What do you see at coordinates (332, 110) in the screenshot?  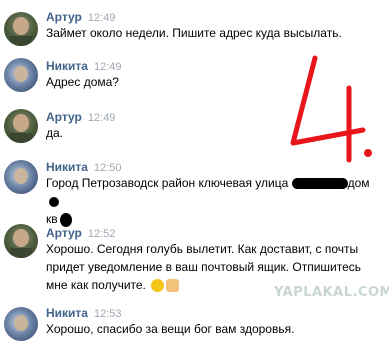 I see `annotation-four` at bounding box center [332, 110].